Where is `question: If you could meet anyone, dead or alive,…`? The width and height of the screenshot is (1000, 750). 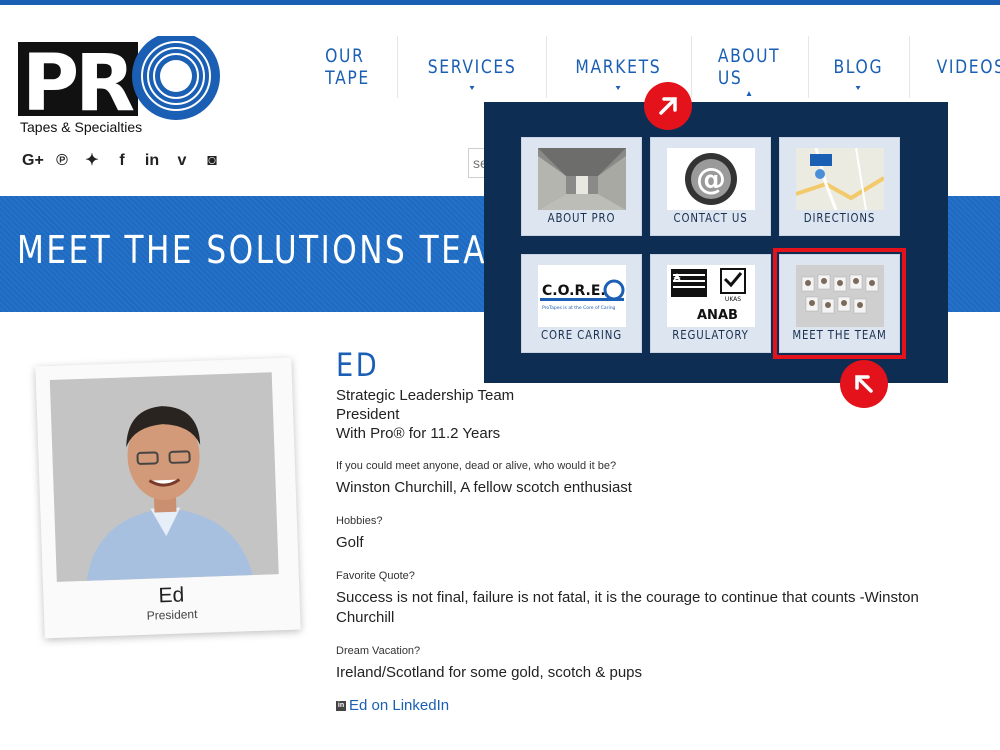 question: If you could meet anyone, dead or alive,… is located at coordinates (476, 466).